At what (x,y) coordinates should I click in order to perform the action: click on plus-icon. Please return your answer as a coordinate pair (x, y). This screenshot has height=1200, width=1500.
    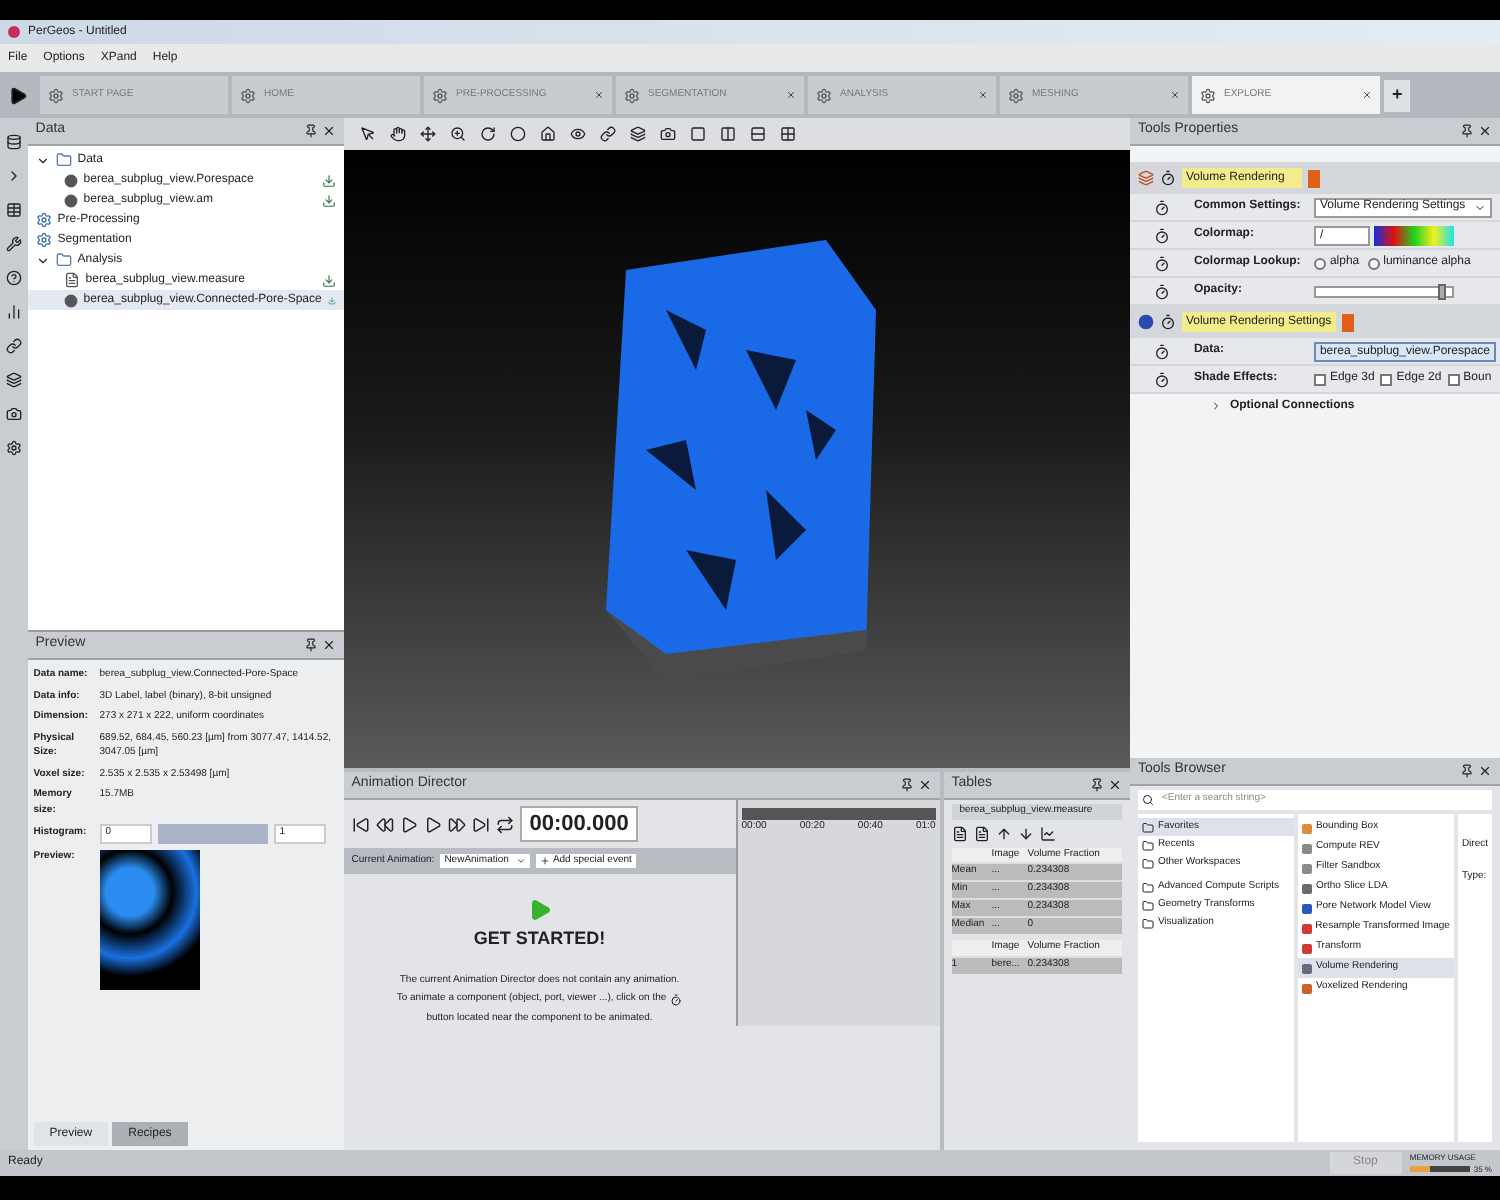
    Looking at the image, I should click on (545, 861).